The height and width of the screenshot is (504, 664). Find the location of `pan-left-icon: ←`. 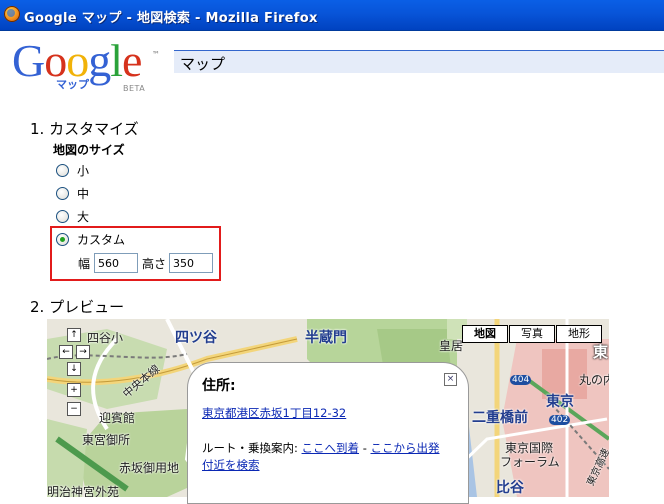

pan-left-icon: ← is located at coordinates (66, 352).